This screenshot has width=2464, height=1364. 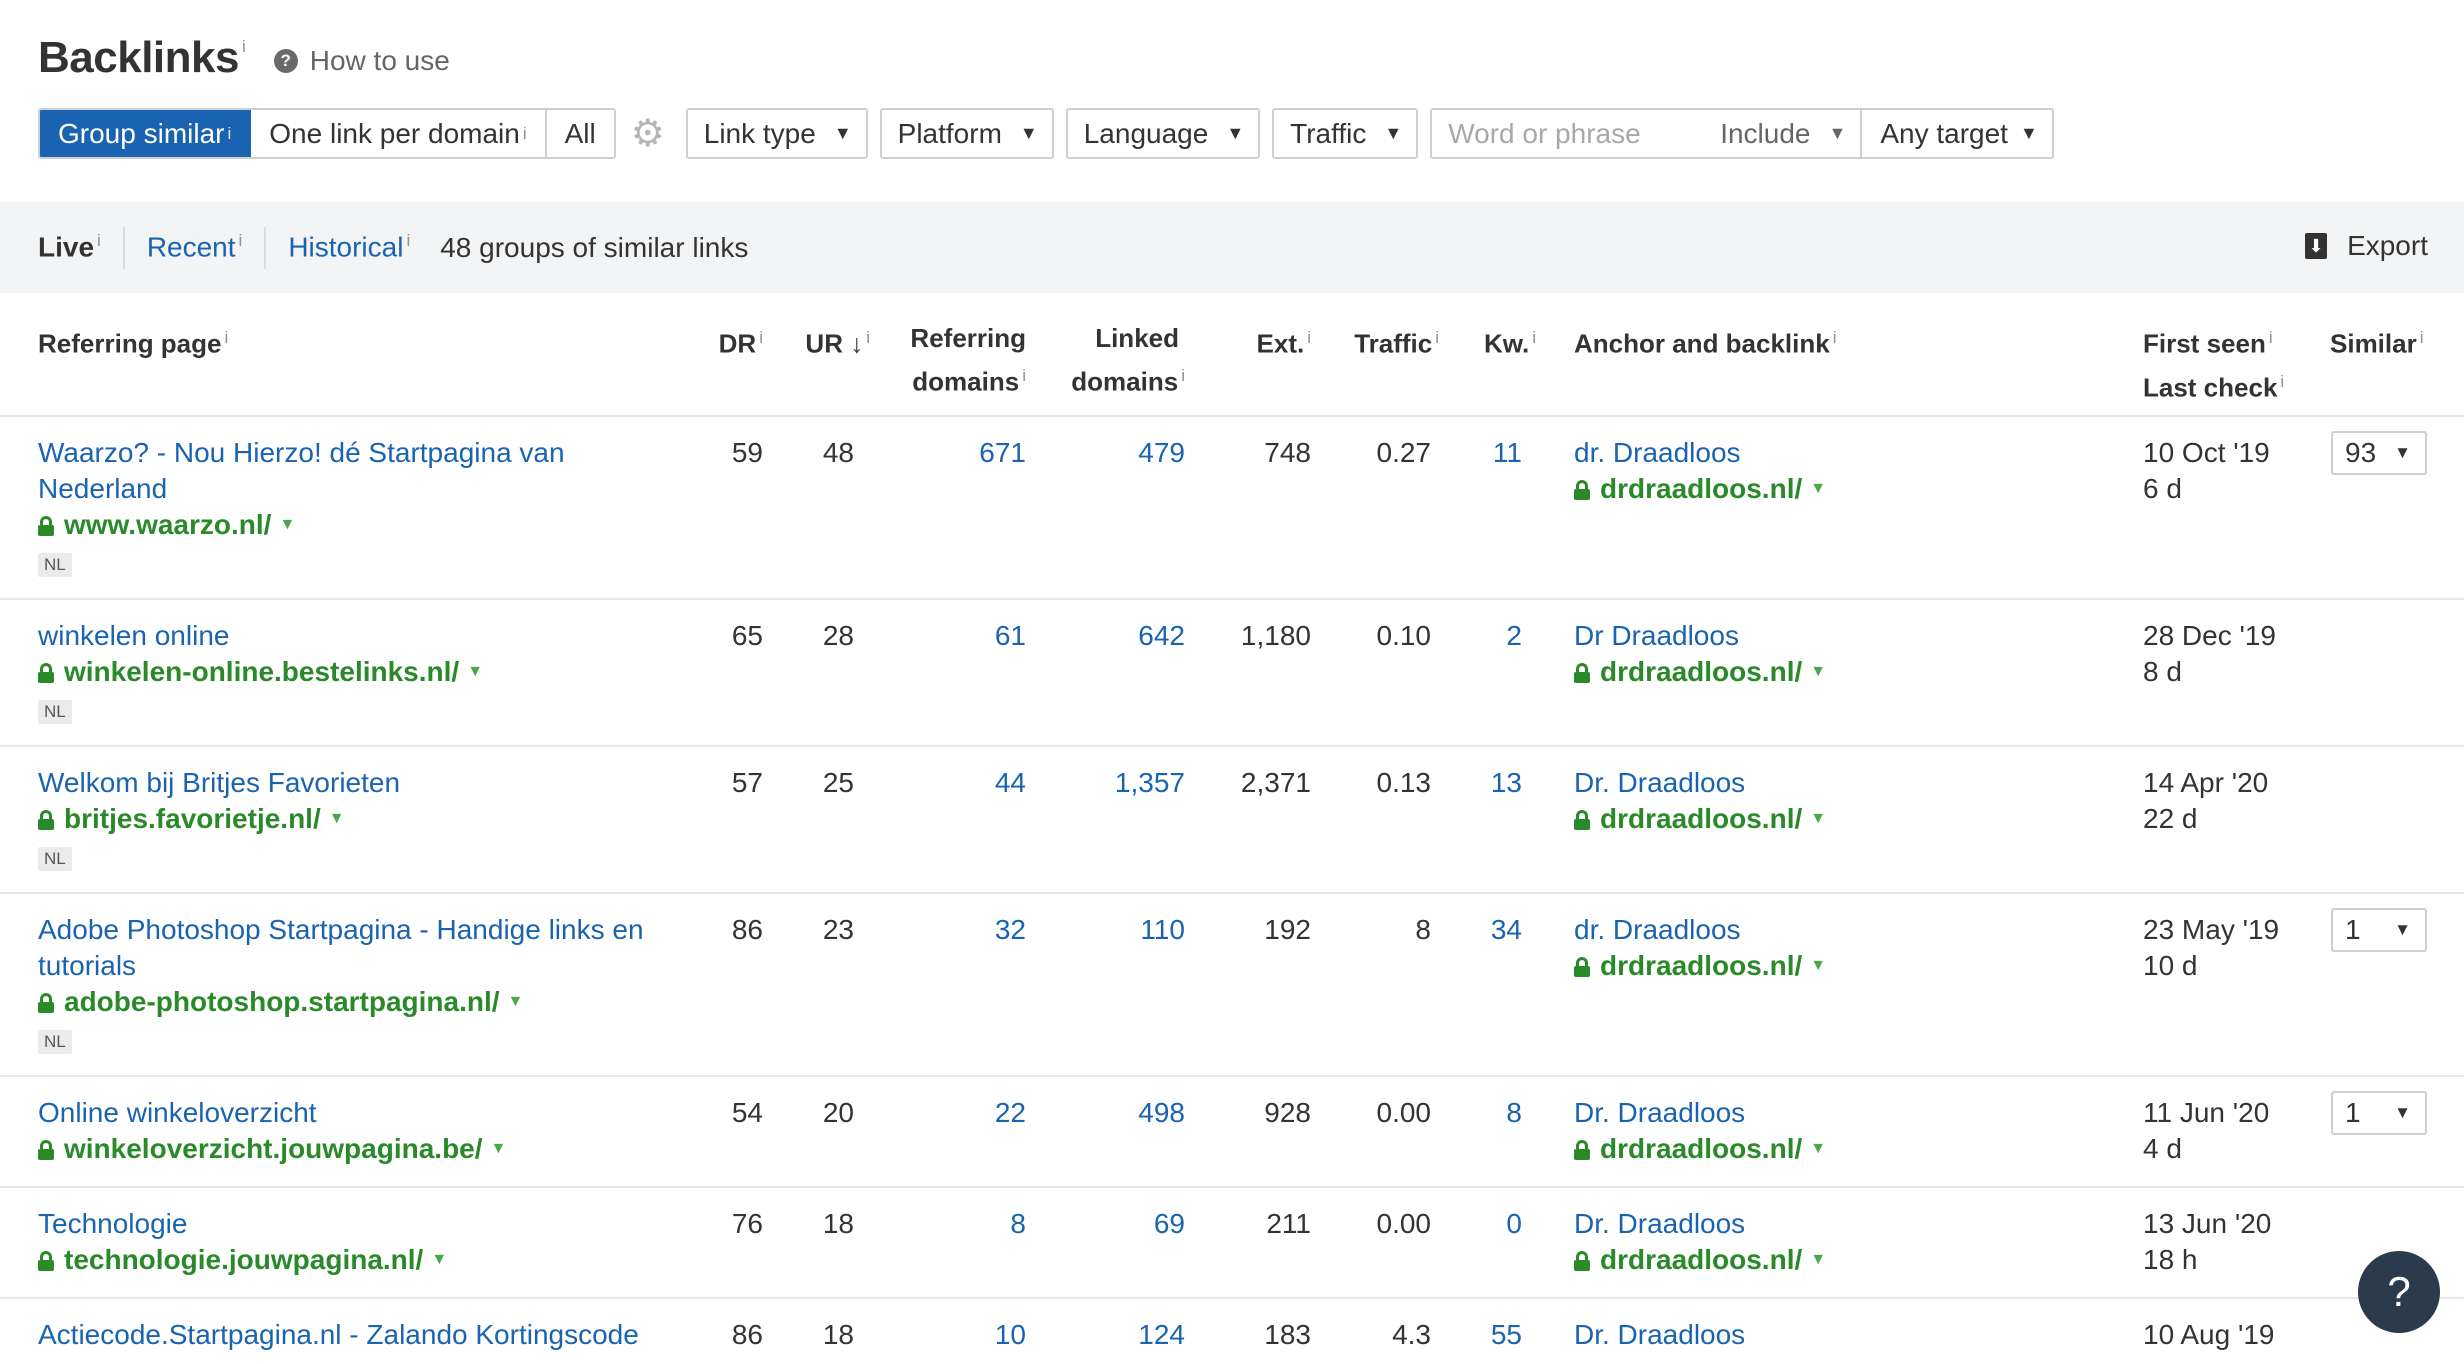 What do you see at coordinates (1169, 1224) in the screenshot?
I see `linked-value: 69` at bounding box center [1169, 1224].